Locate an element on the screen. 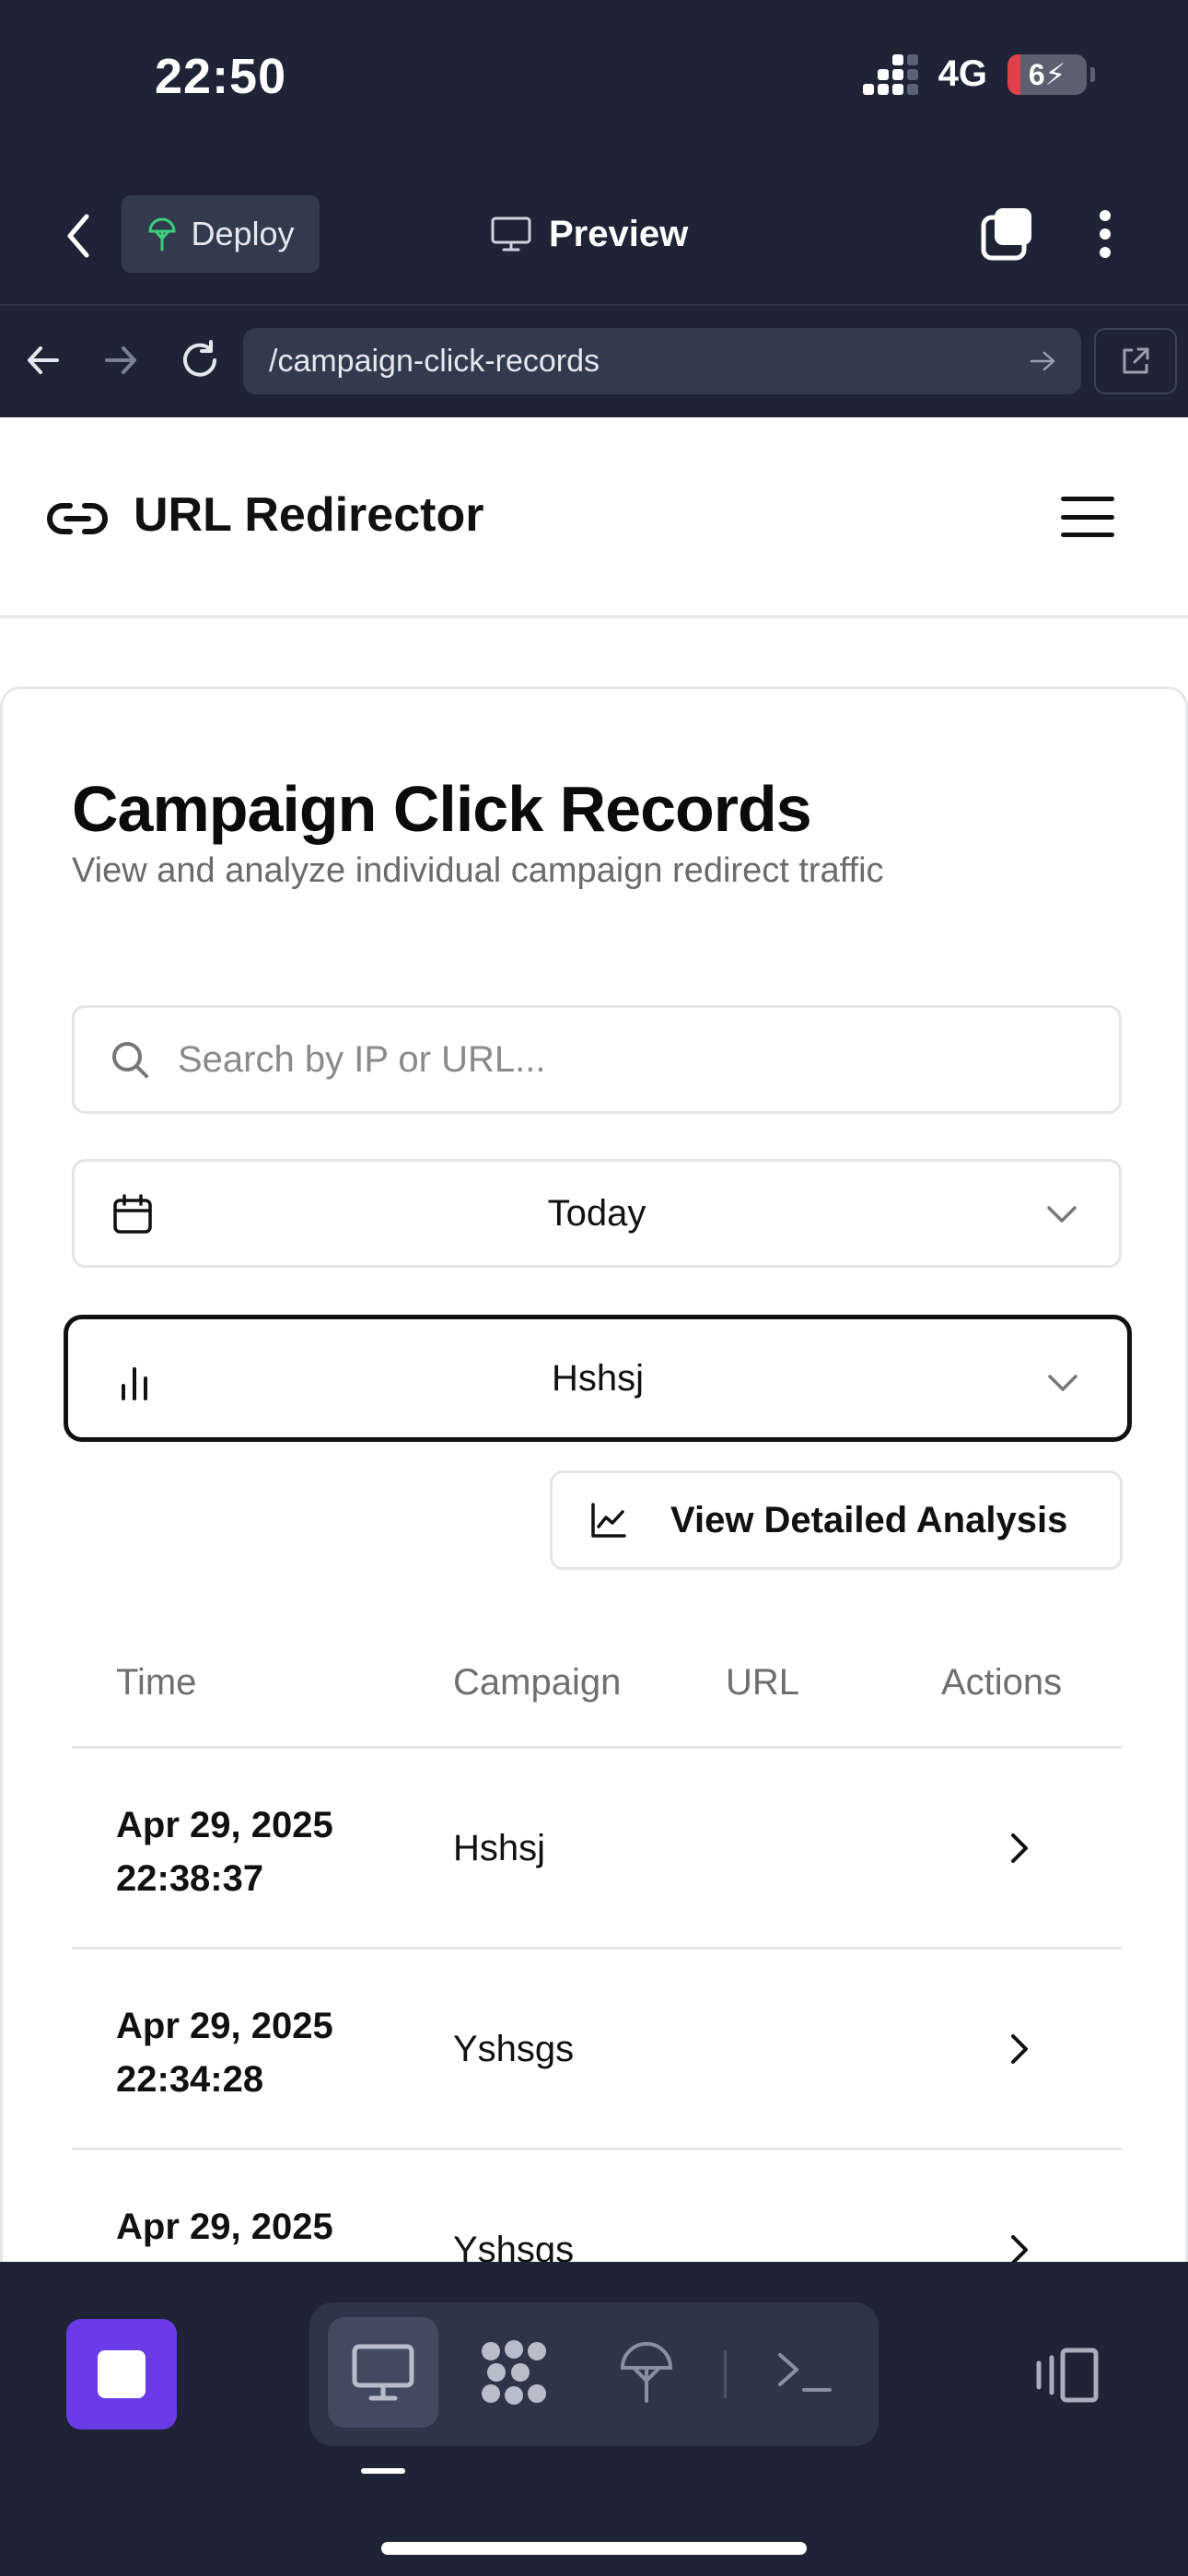 The width and height of the screenshot is (1188, 2576). status-bar: 22:50 4G 6⚡ is located at coordinates (594, 83).